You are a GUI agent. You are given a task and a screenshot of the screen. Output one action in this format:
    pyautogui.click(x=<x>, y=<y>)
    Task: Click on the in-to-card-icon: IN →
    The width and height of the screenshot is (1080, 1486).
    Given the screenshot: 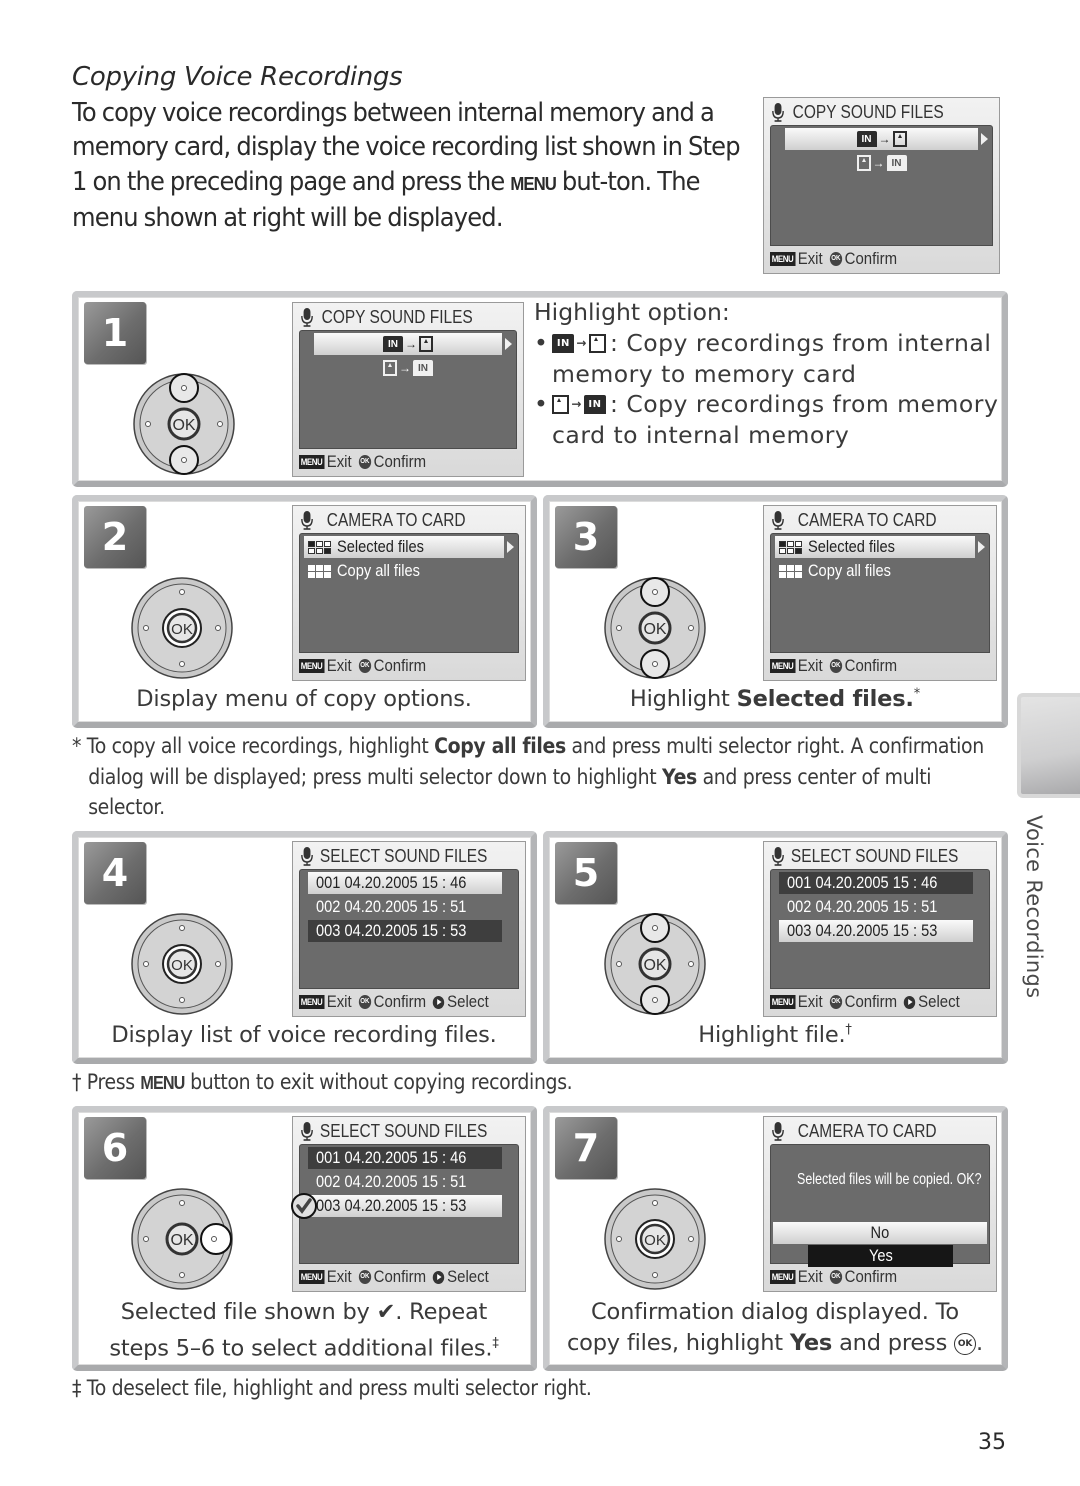 What is the action you would take?
    pyautogui.click(x=881, y=139)
    